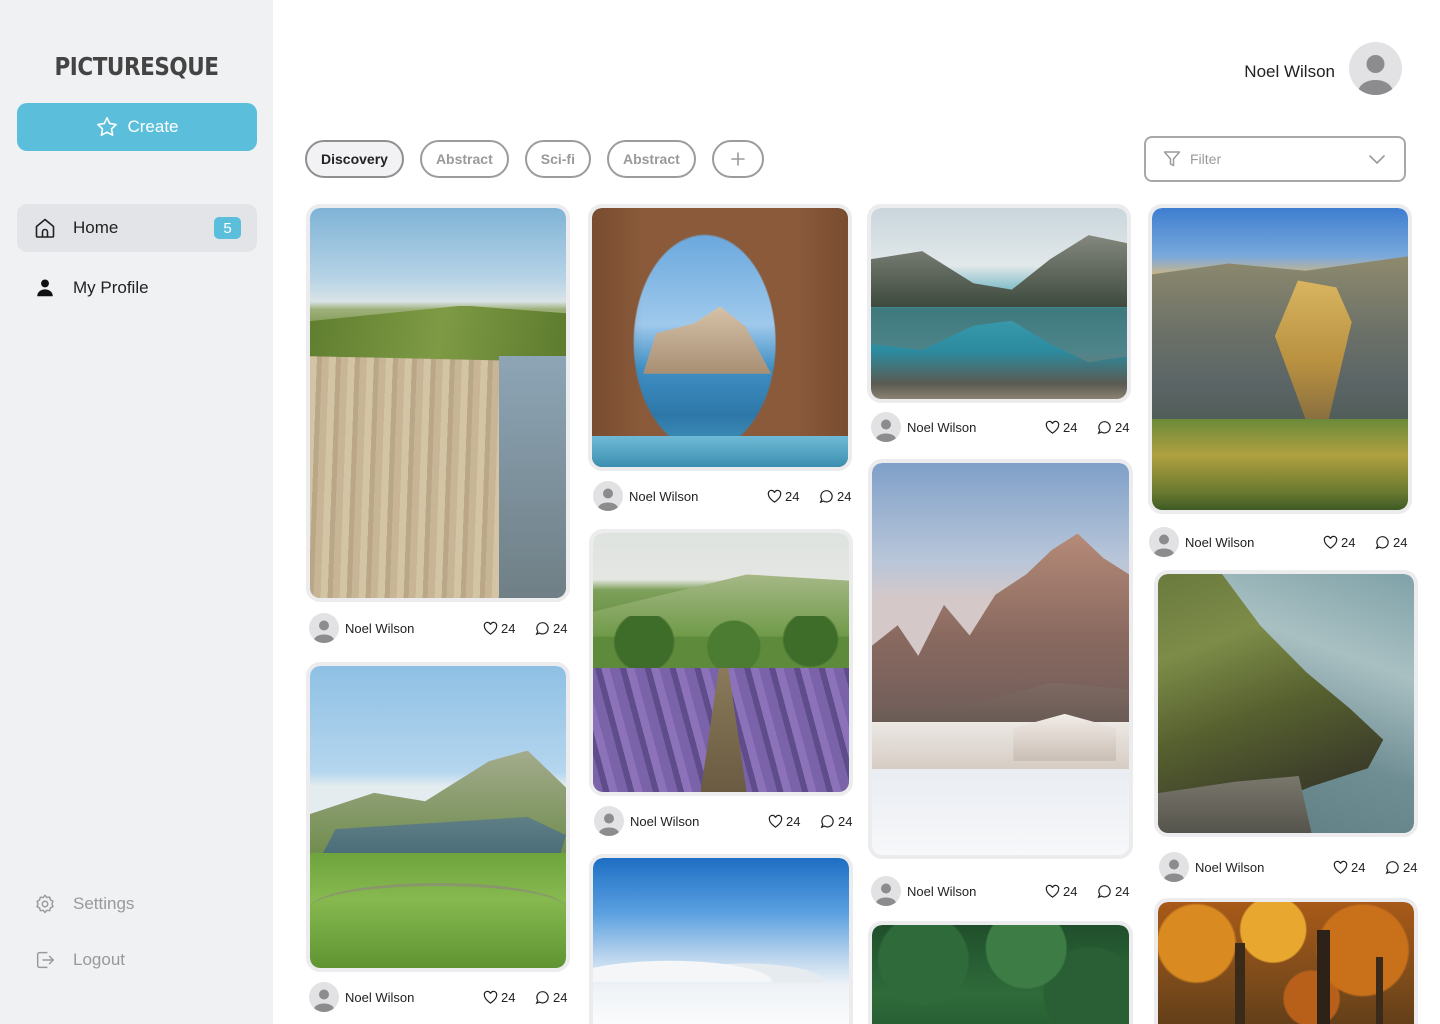  What do you see at coordinates (1377, 160) in the screenshot?
I see `chevron-down-icon` at bounding box center [1377, 160].